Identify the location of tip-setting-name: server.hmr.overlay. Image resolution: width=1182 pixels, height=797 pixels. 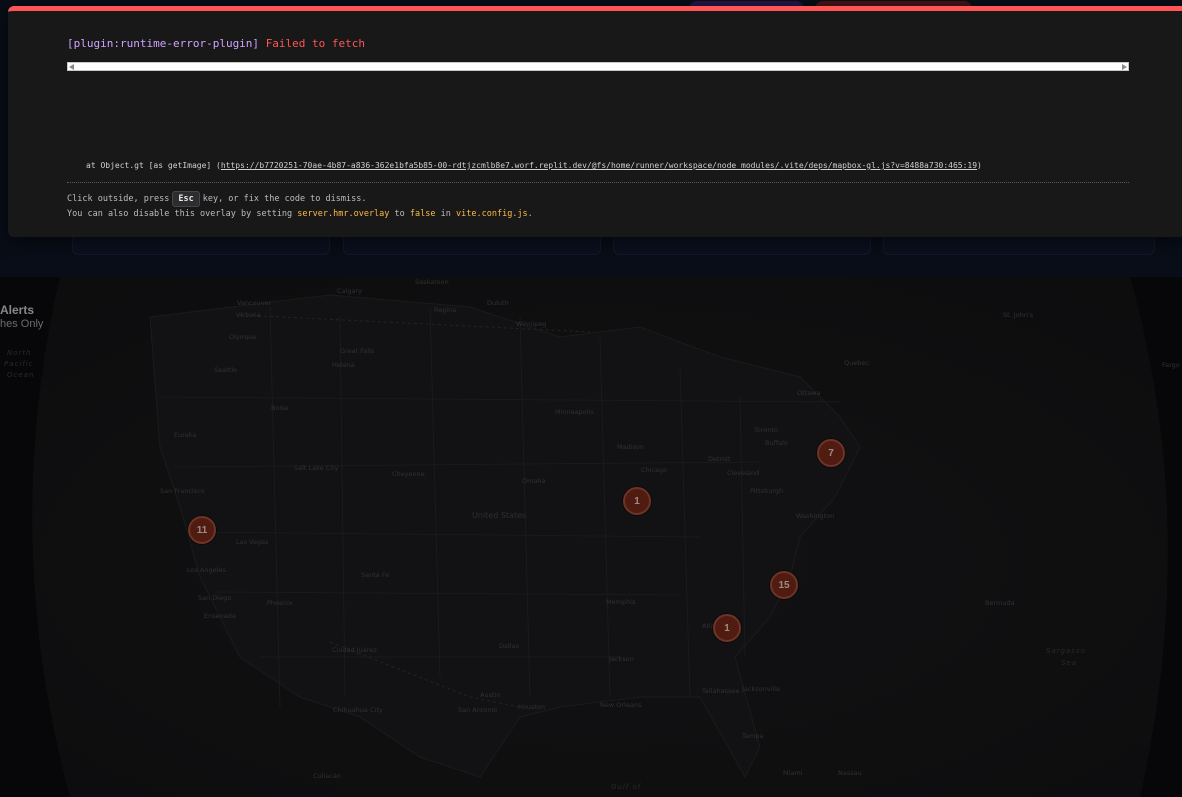
(343, 214).